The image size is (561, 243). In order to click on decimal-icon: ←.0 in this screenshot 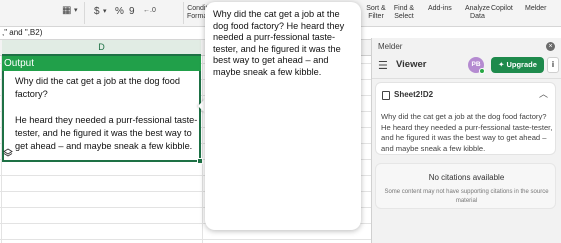, I will do `click(149, 10)`.